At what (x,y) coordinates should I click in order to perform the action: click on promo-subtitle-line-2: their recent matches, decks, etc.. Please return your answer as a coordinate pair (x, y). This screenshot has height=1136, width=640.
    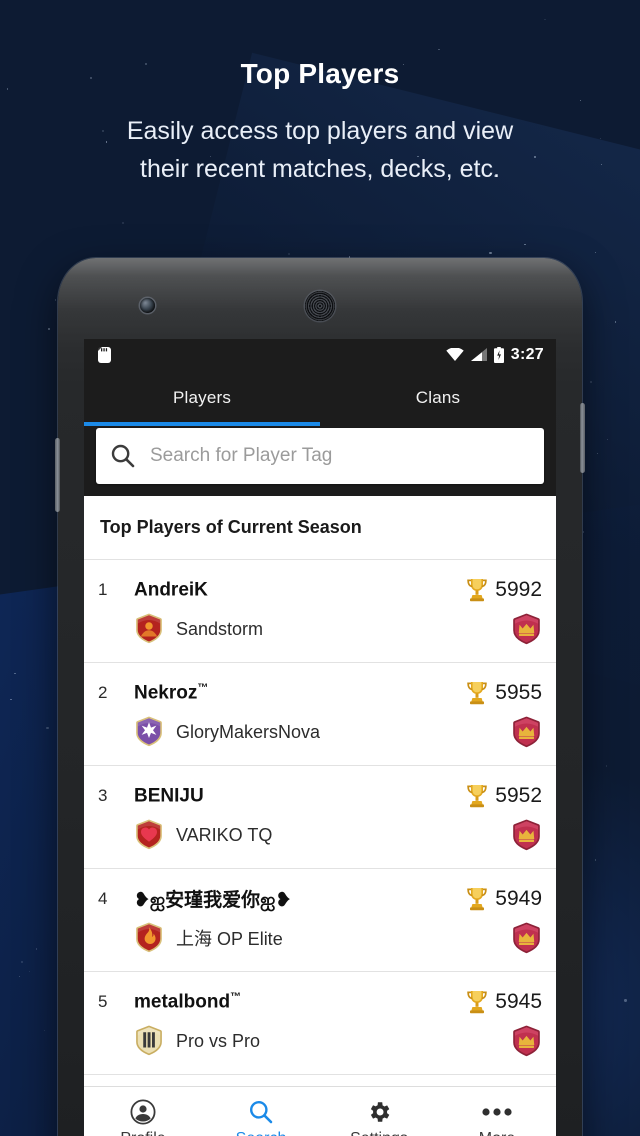
    Looking at the image, I should click on (320, 169).